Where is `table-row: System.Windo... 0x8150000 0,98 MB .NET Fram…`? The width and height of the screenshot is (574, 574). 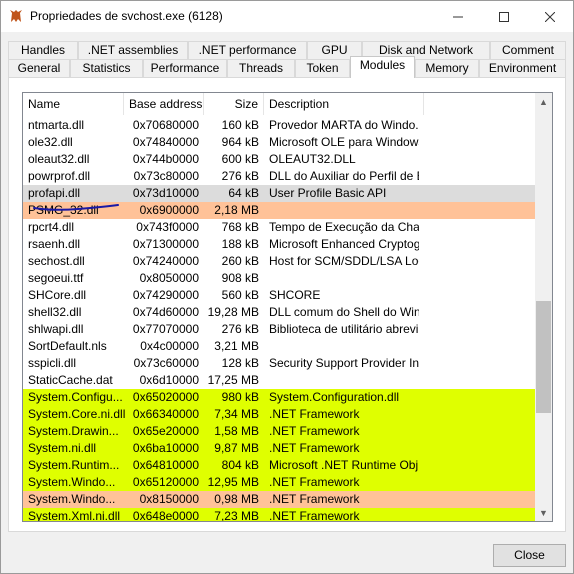
table-row: System.Windo... 0x8150000 0,98 MB .NET Fram… is located at coordinates (279, 499).